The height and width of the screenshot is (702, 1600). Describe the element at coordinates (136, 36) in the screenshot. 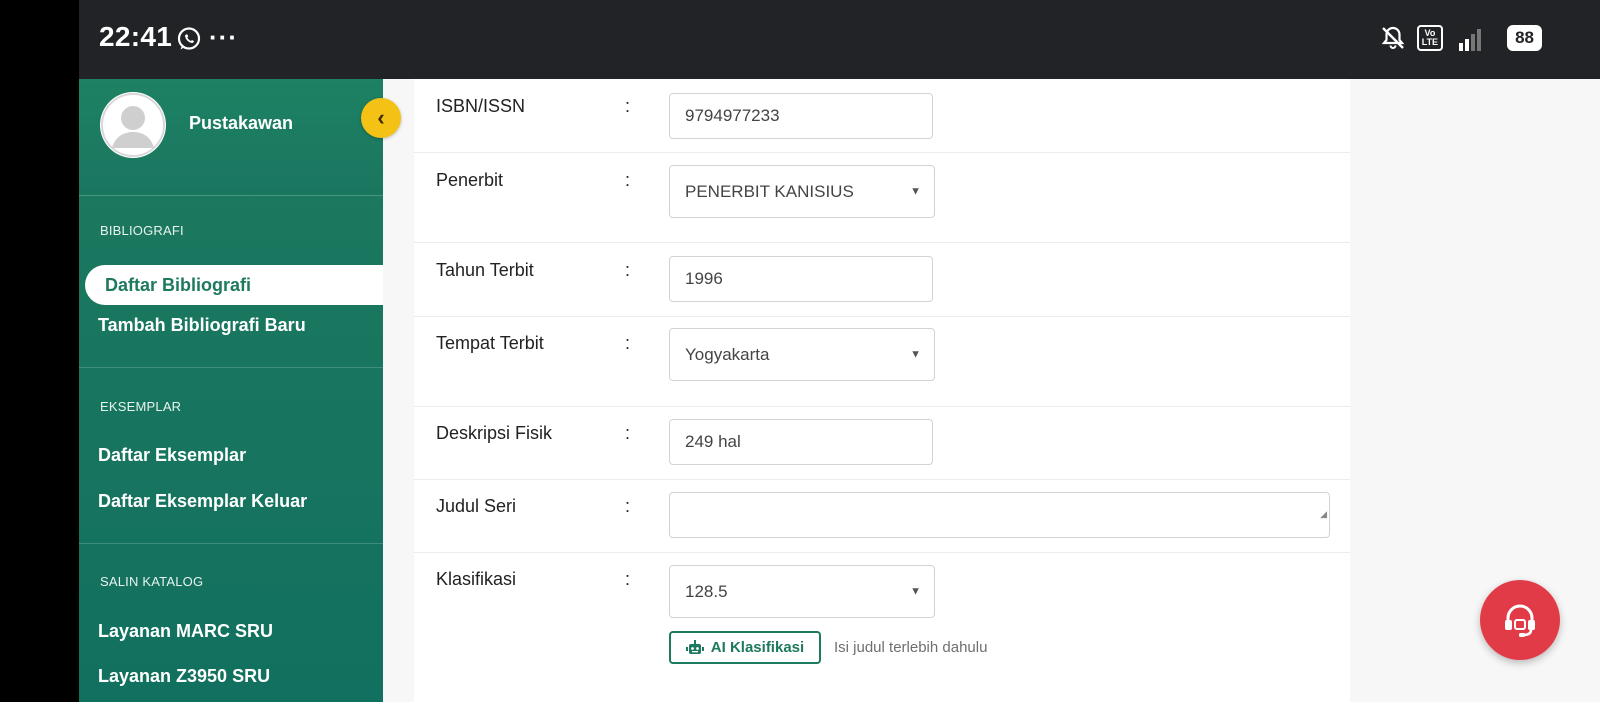

I see `status-time: 22:41` at that location.